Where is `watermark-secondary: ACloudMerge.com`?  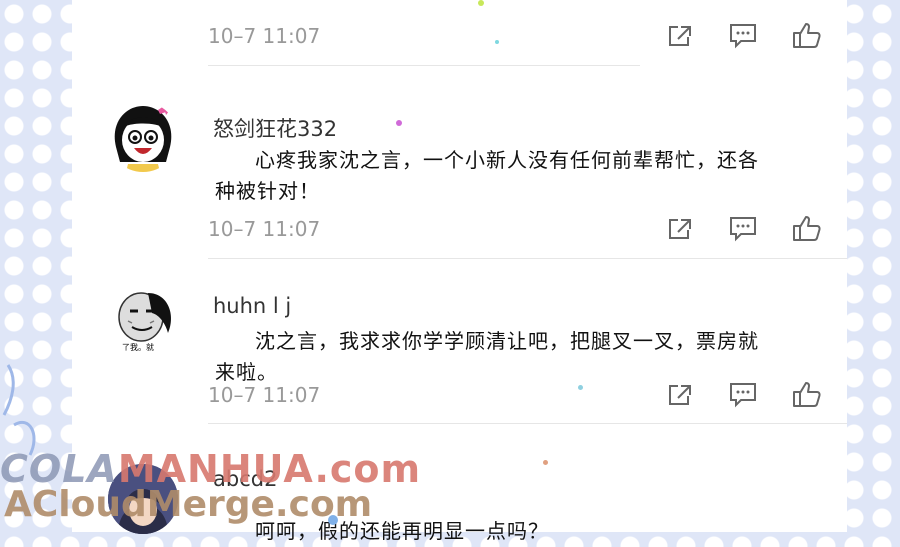 watermark-secondary: ACloudMerge.com is located at coordinates (188, 504).